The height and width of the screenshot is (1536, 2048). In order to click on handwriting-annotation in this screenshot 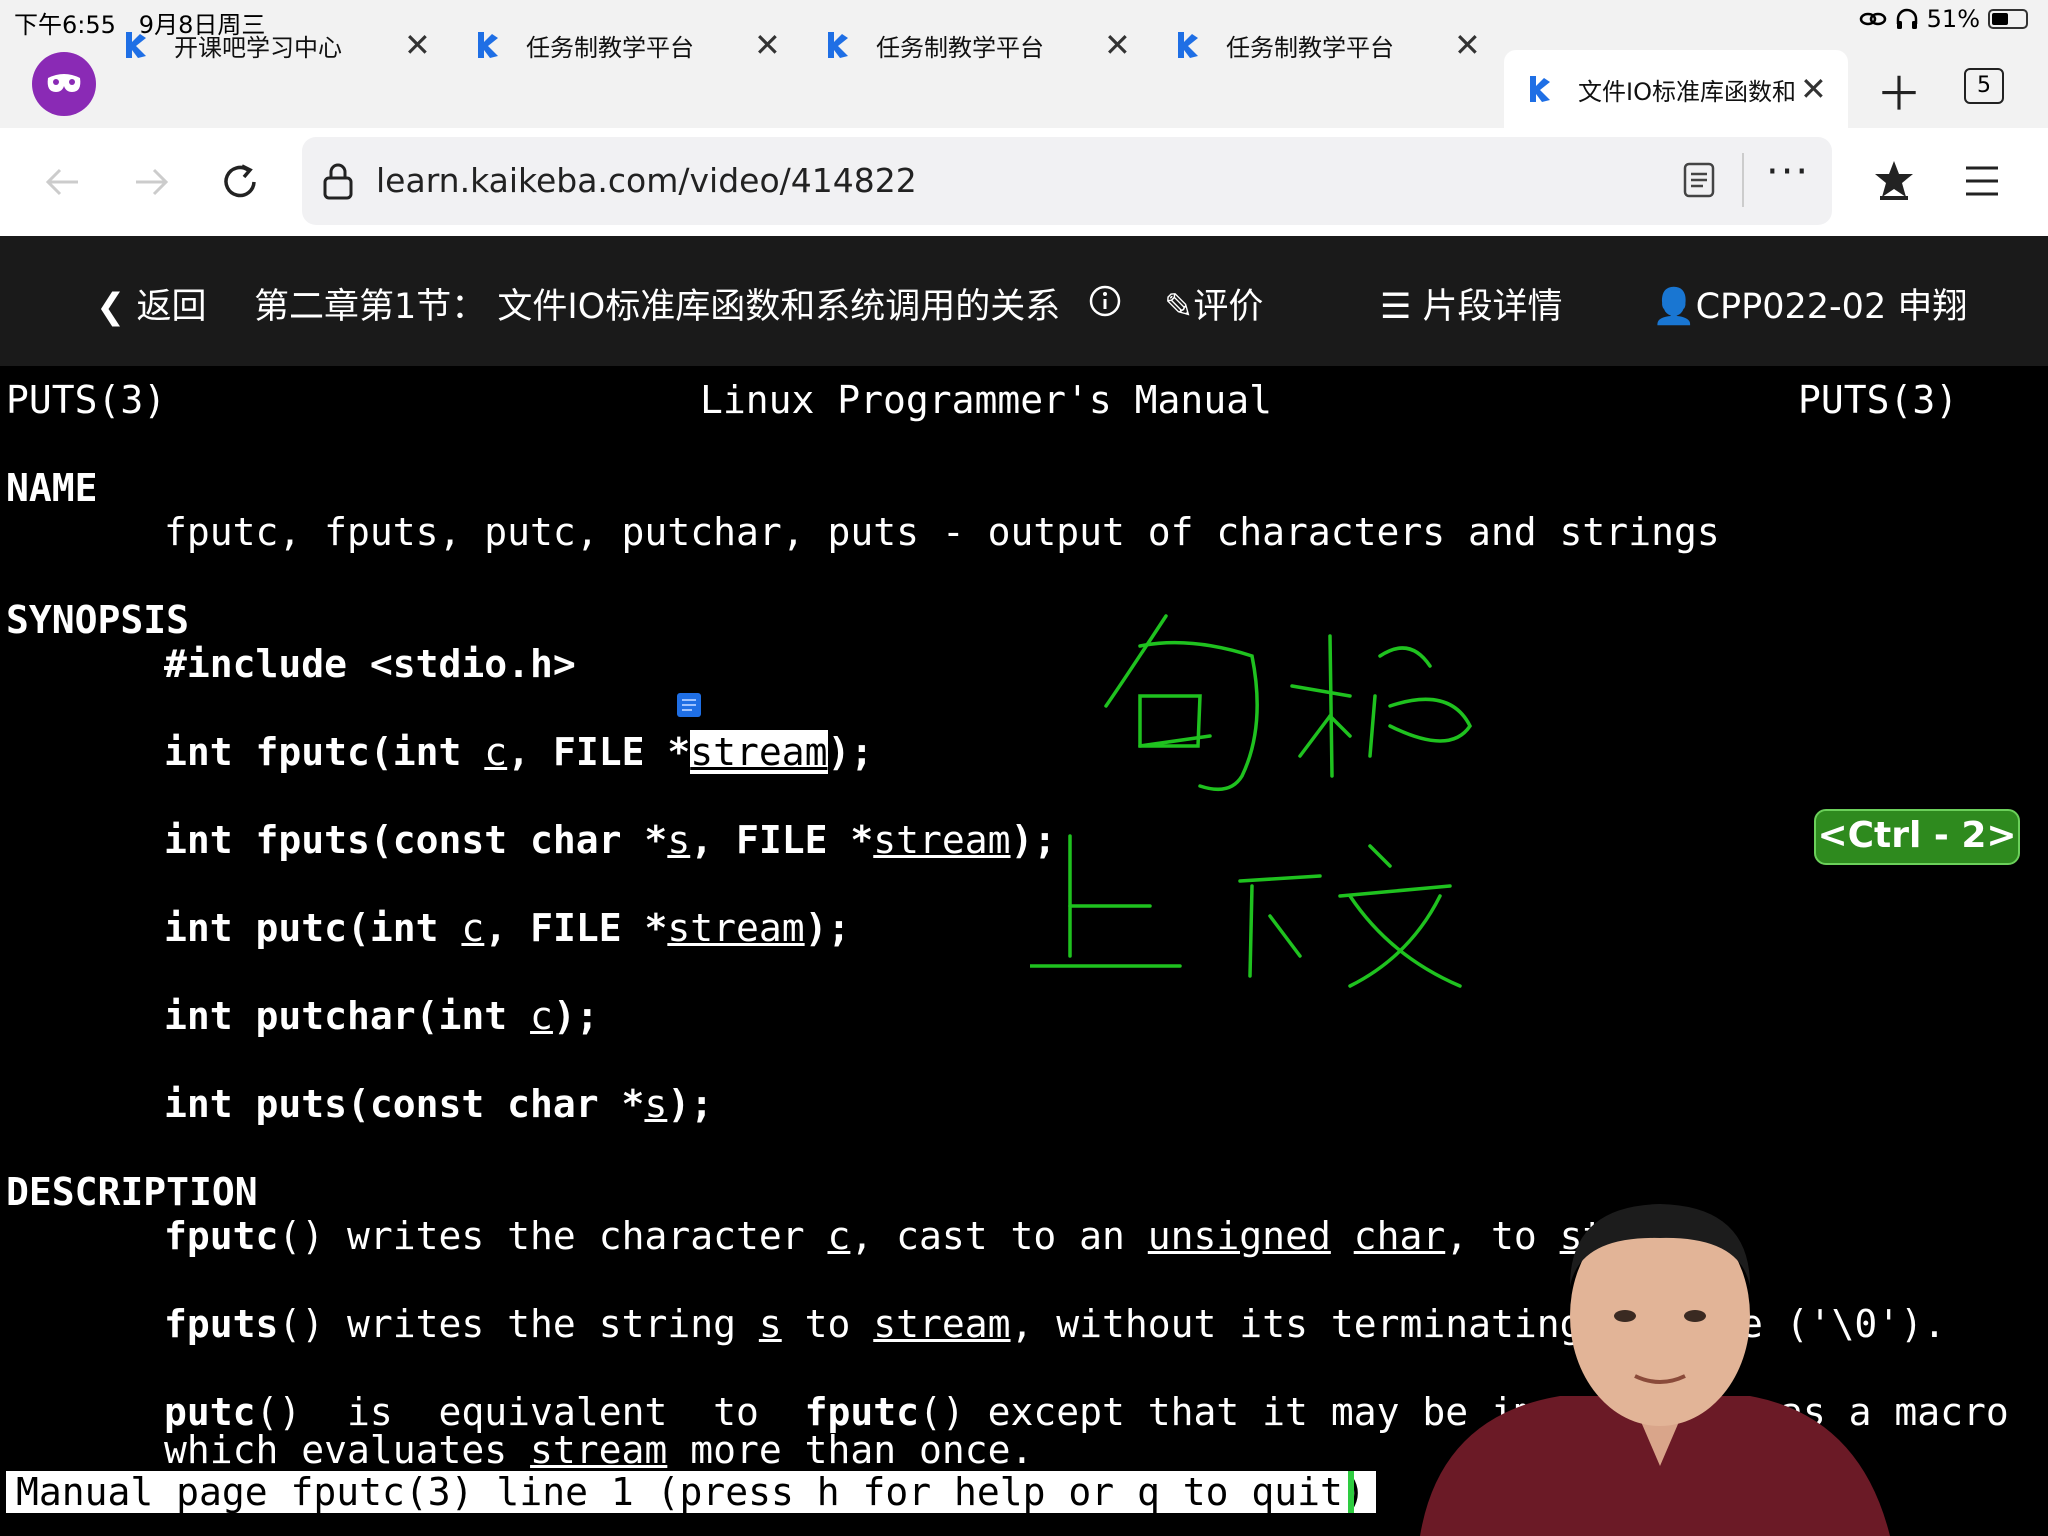, I will do `click(1251, 801)`.